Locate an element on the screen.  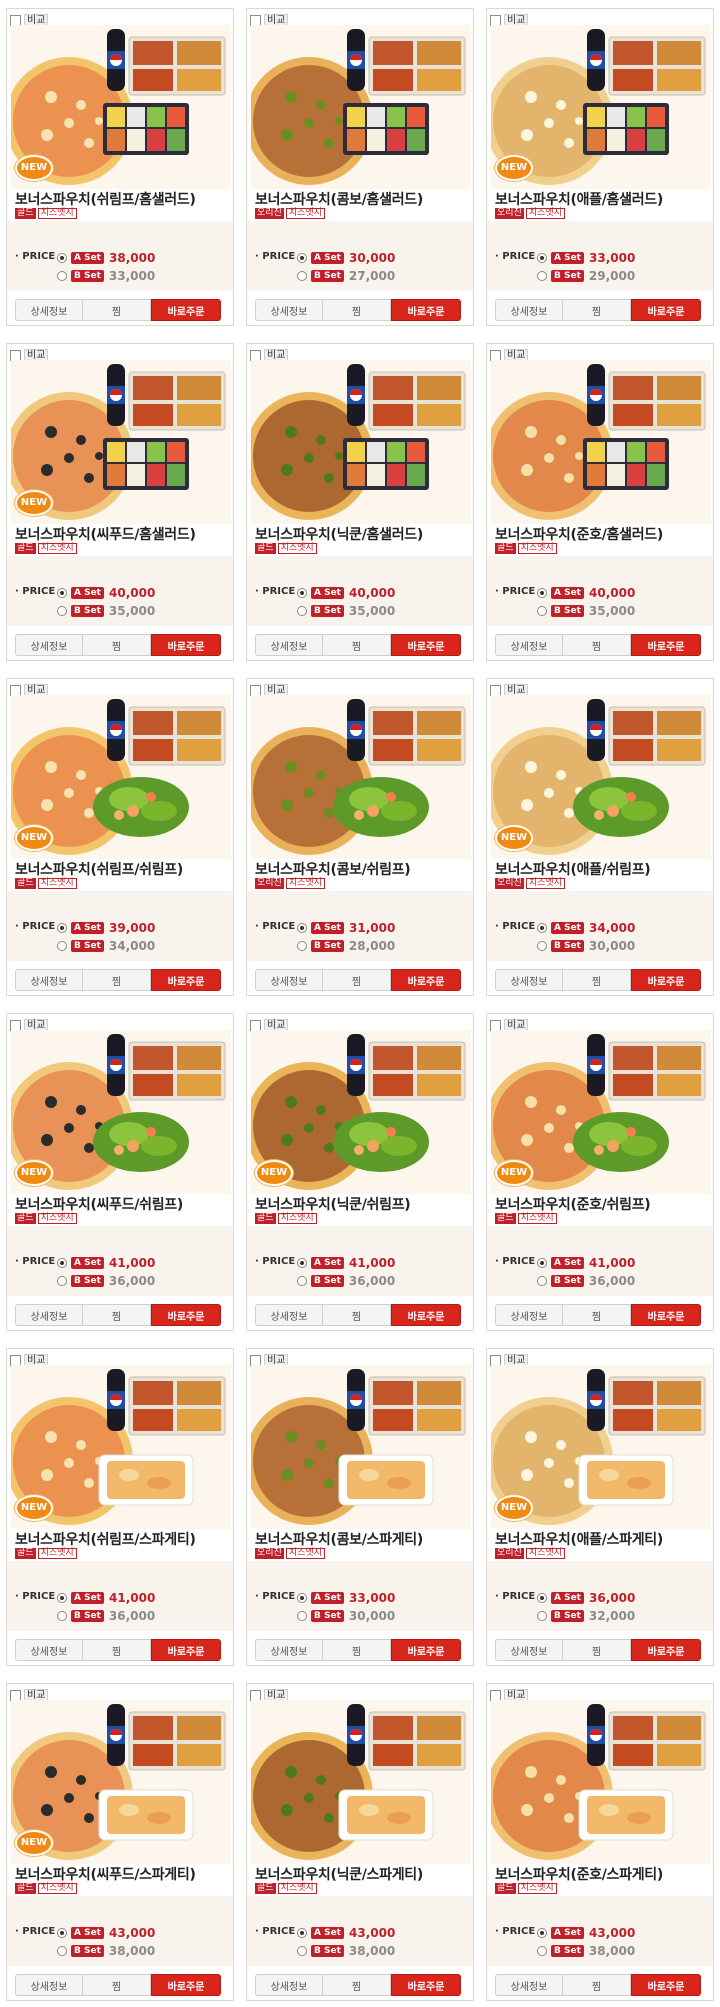
product-name: 보너스파우치(닉쿤/스파게티) is located at coordinates (339, 1874).